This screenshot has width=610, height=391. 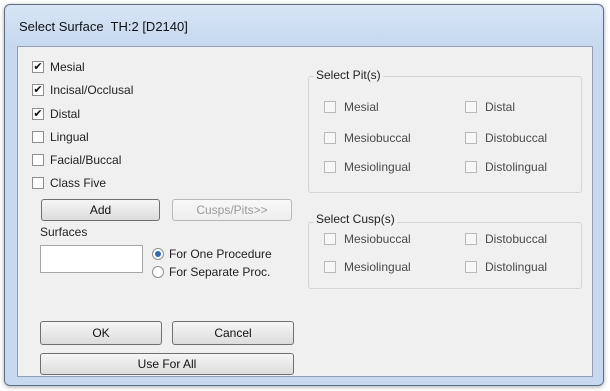 I want to click on checkbox-facial-buccal-label: Facial/Buccal, so click(x=86, y=160).